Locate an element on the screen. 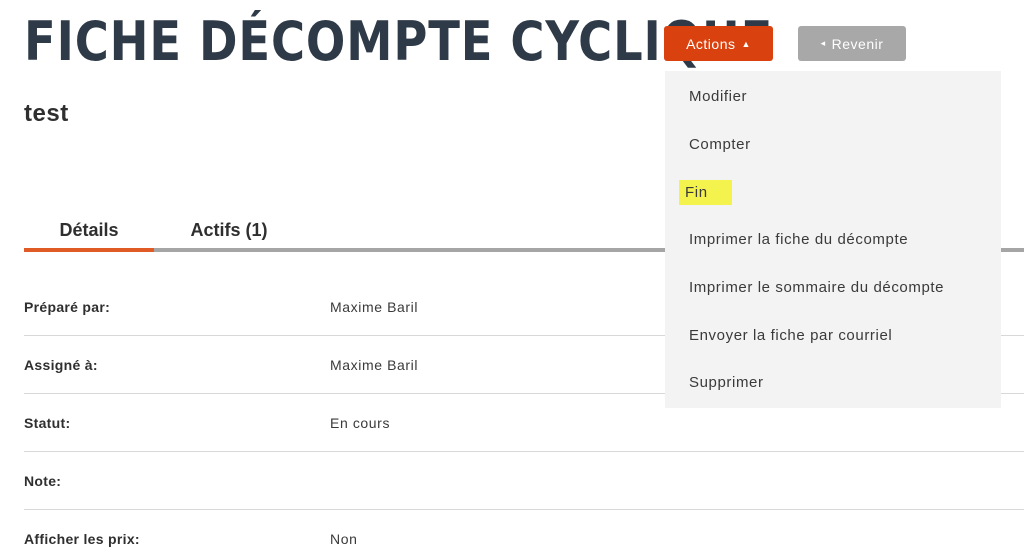  record-name: test is located at coordinates (46, 113).